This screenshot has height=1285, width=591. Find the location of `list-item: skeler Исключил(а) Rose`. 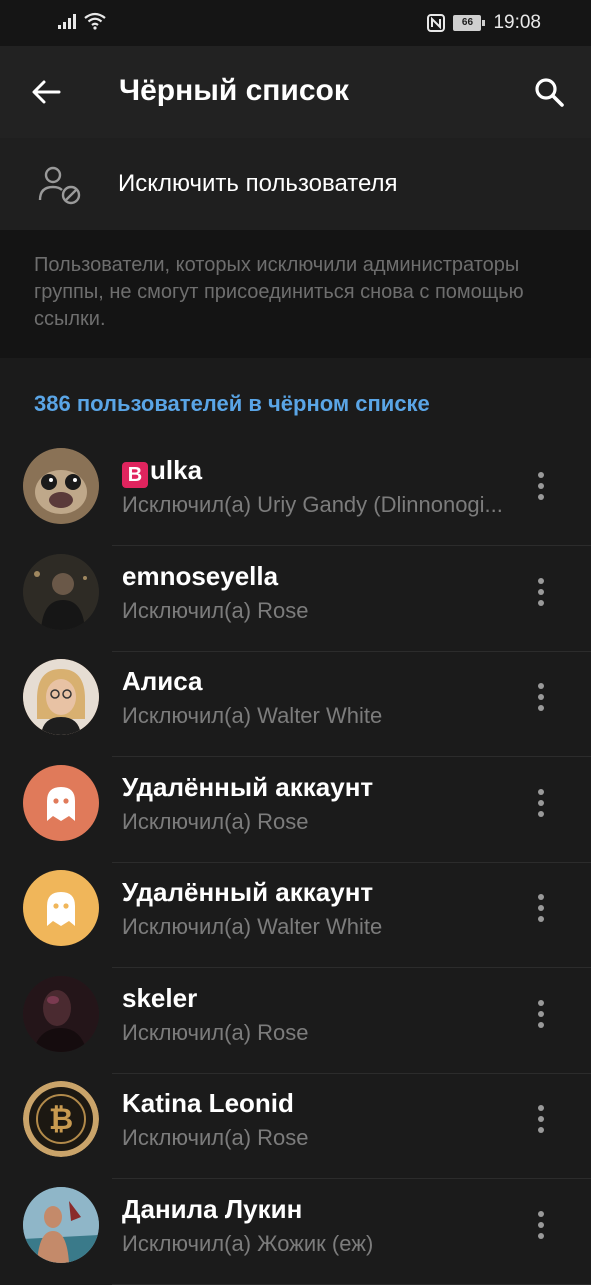

list-item: skeler Исключил(а) Rose is located at coordinates (295, 1021).